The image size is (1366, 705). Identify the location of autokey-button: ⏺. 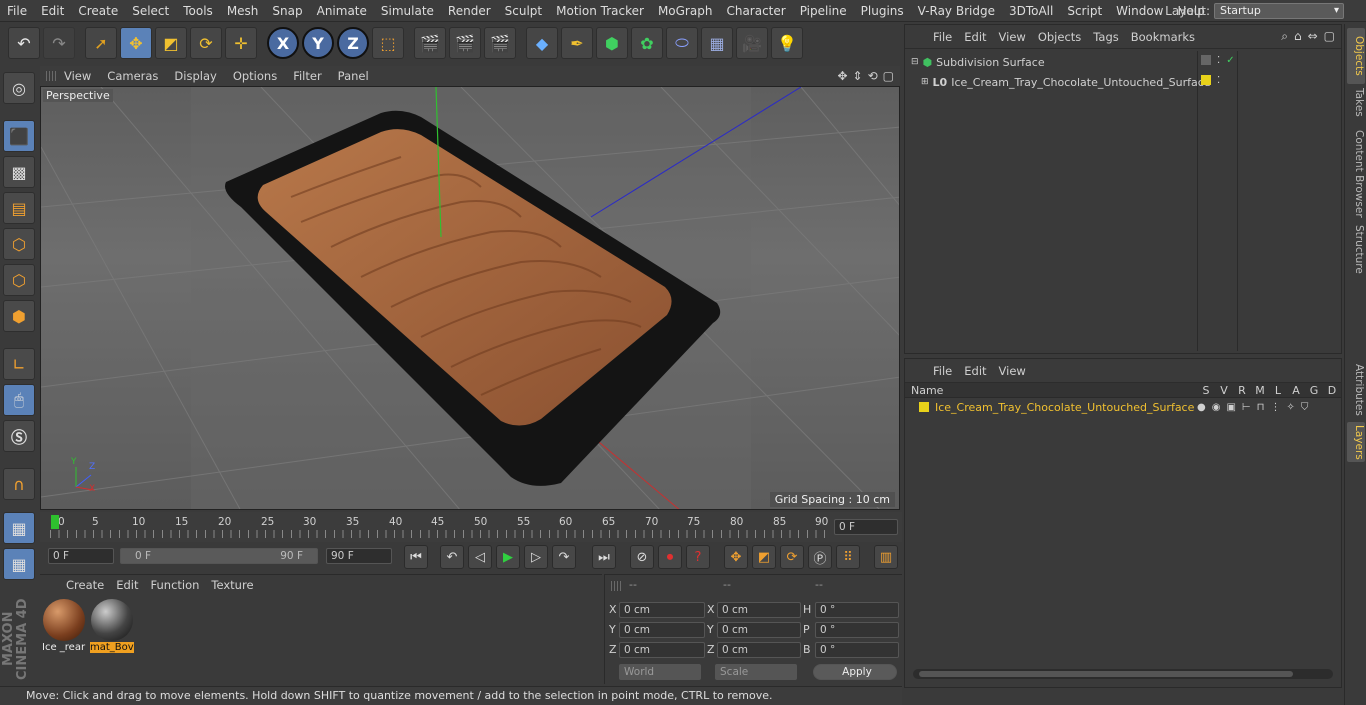
(670, 557).